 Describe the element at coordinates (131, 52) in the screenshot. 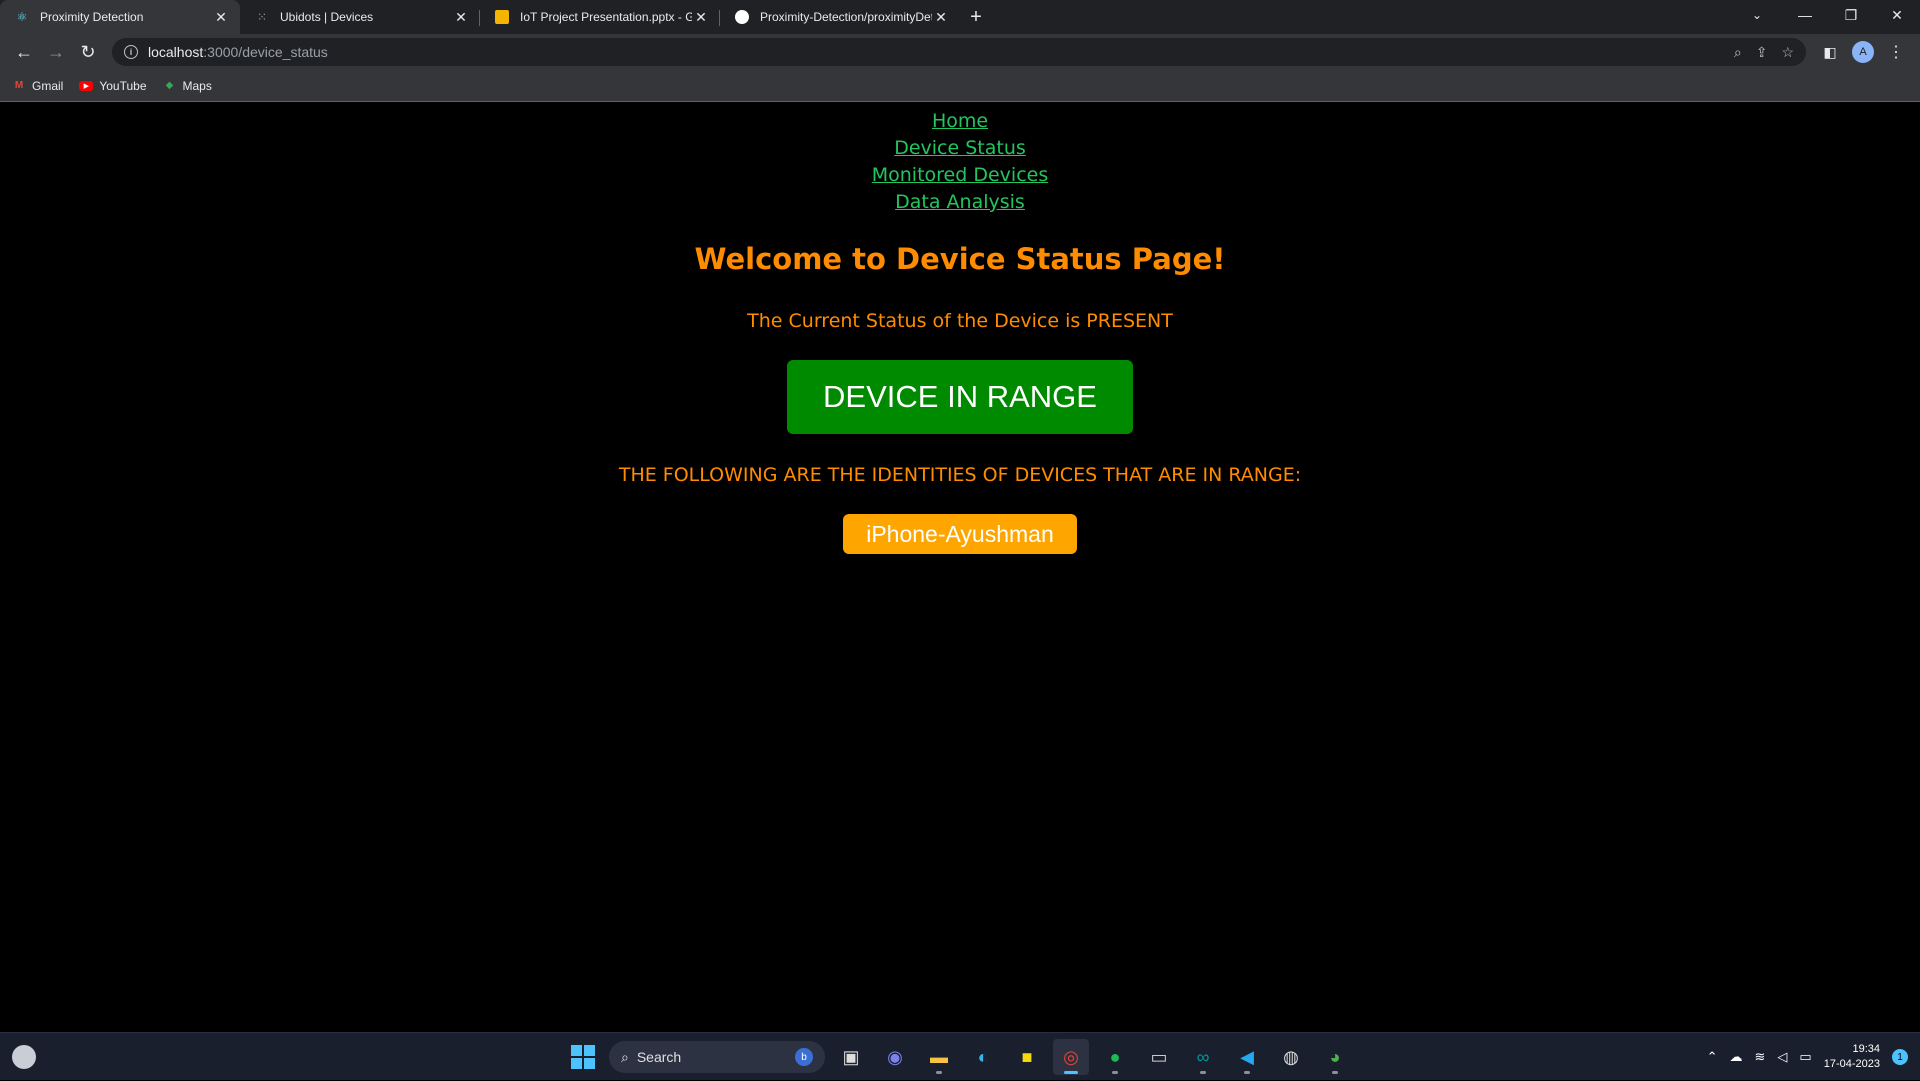

I see `site-info-icon: i` at that location.